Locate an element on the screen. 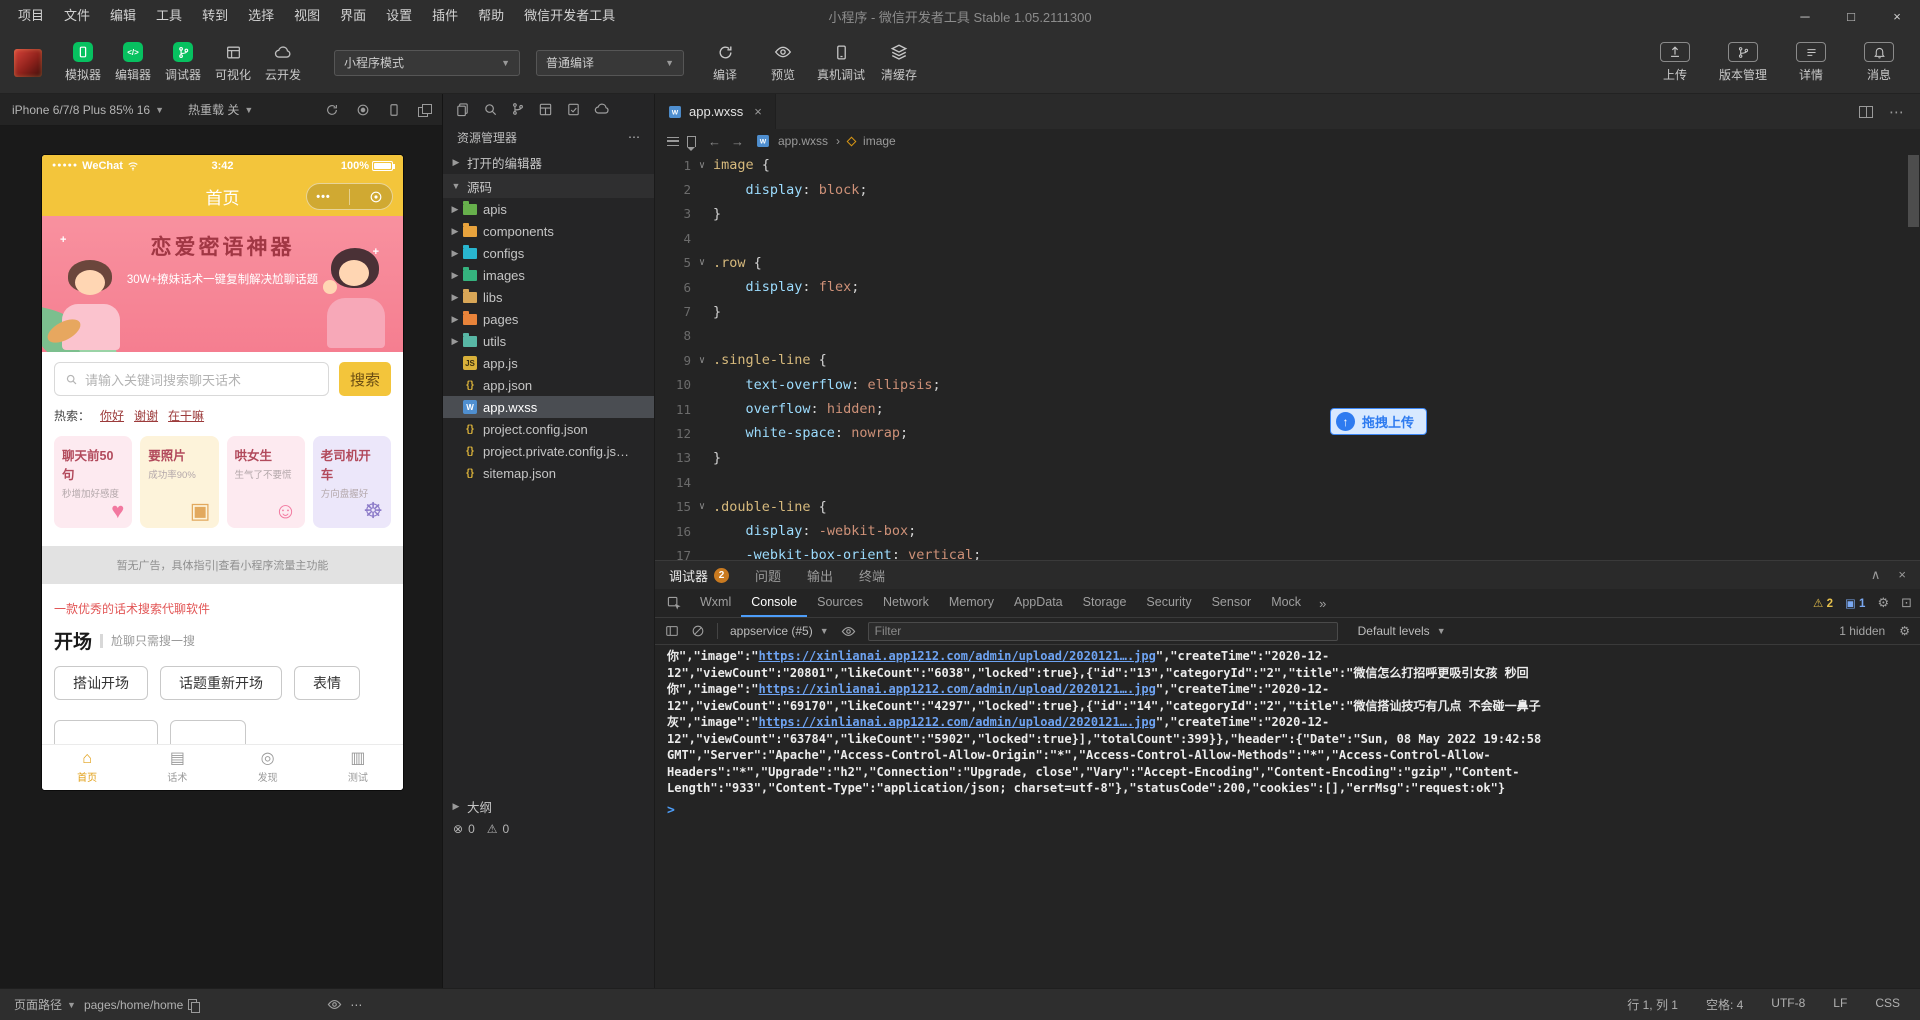 This screenshot has height=1020, width=1920. console-sidebar-icon is located at coordinates (672, 631).